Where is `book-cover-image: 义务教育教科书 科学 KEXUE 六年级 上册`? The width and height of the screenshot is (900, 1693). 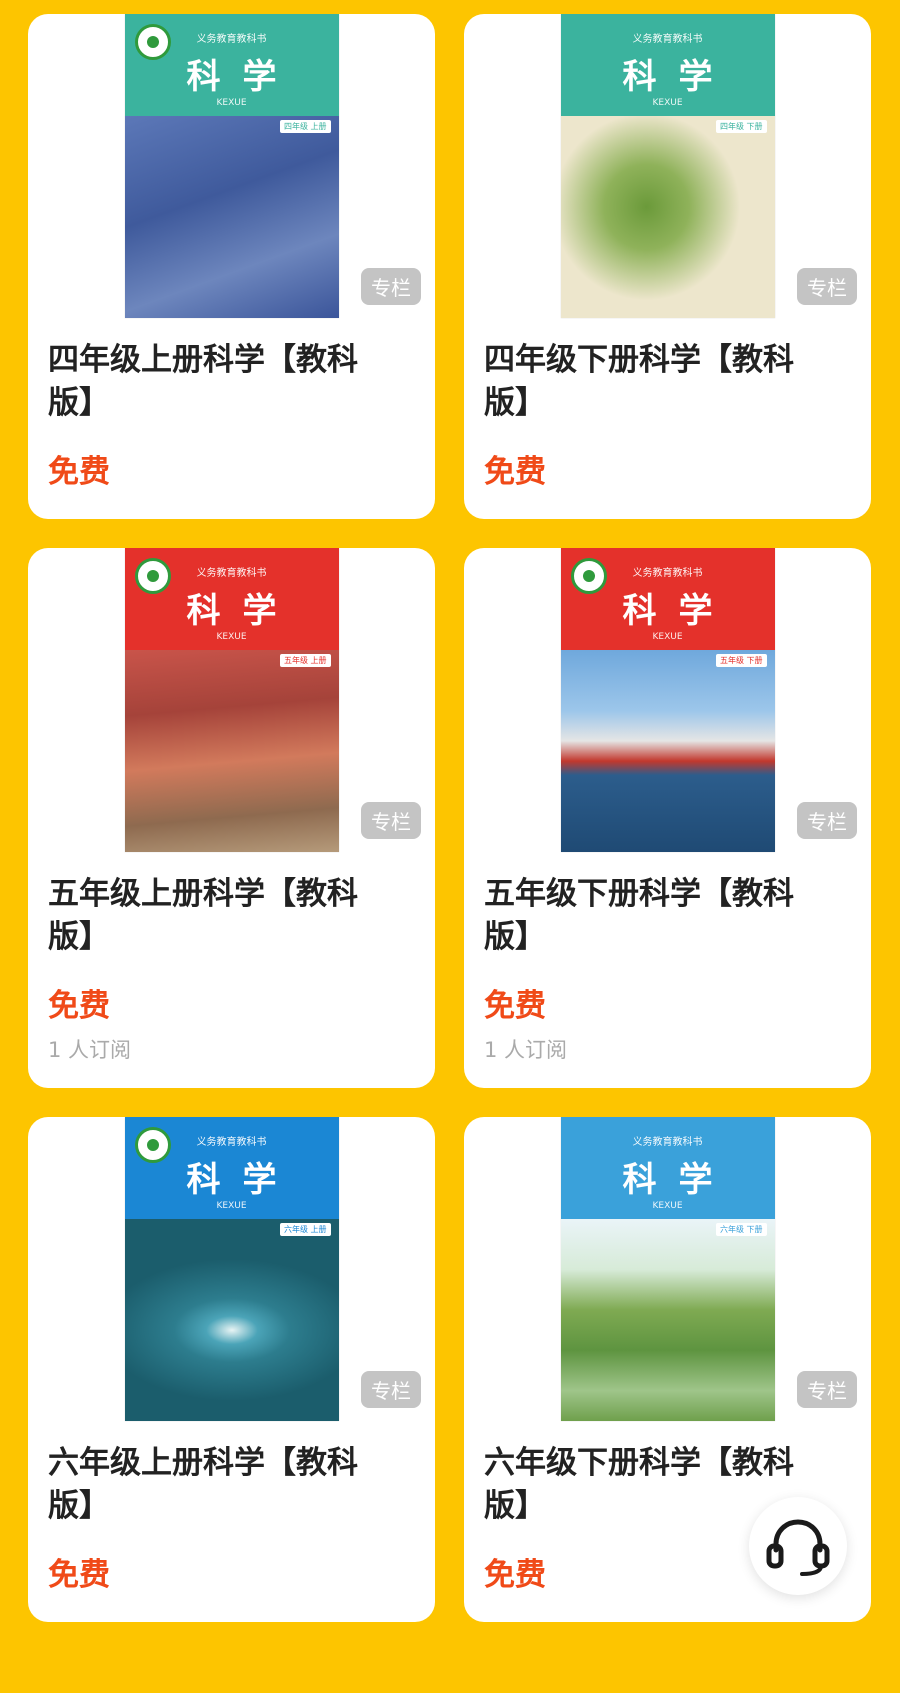
book-cover-image: 义务教育教科书 科学 KEXUE 六年级 上册 is located at coordinates (231, 1269).